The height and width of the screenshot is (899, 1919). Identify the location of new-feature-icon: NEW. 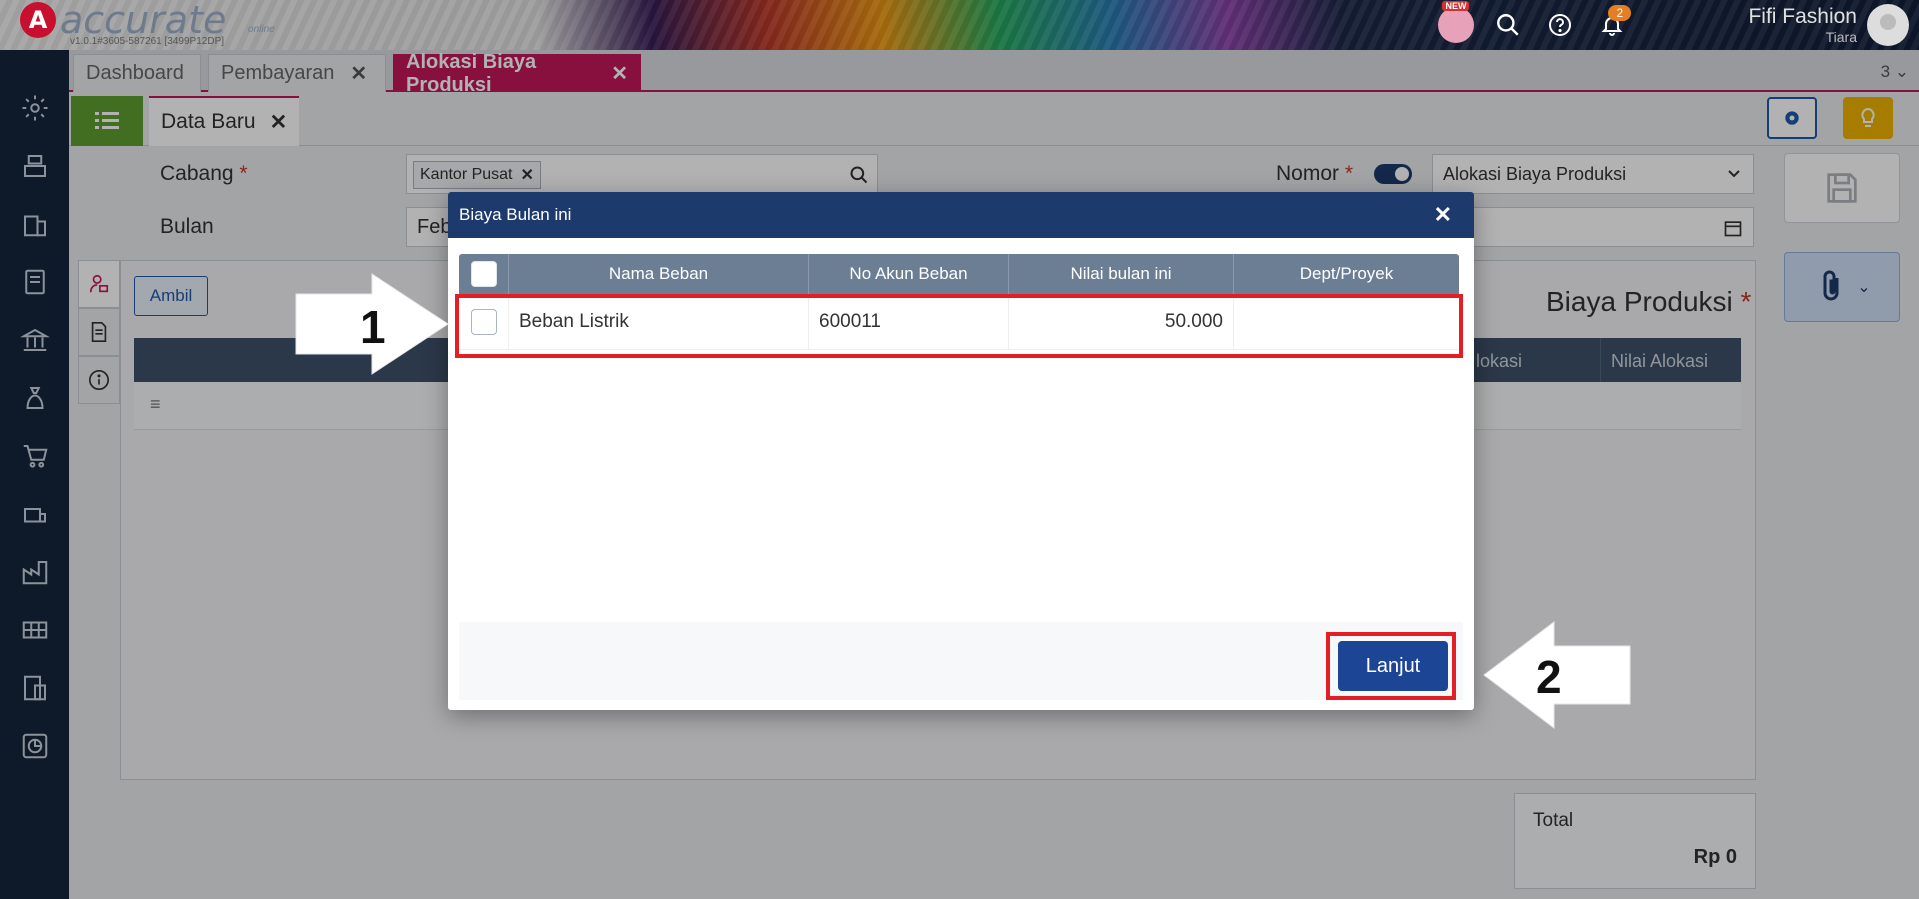
(1456, 22).